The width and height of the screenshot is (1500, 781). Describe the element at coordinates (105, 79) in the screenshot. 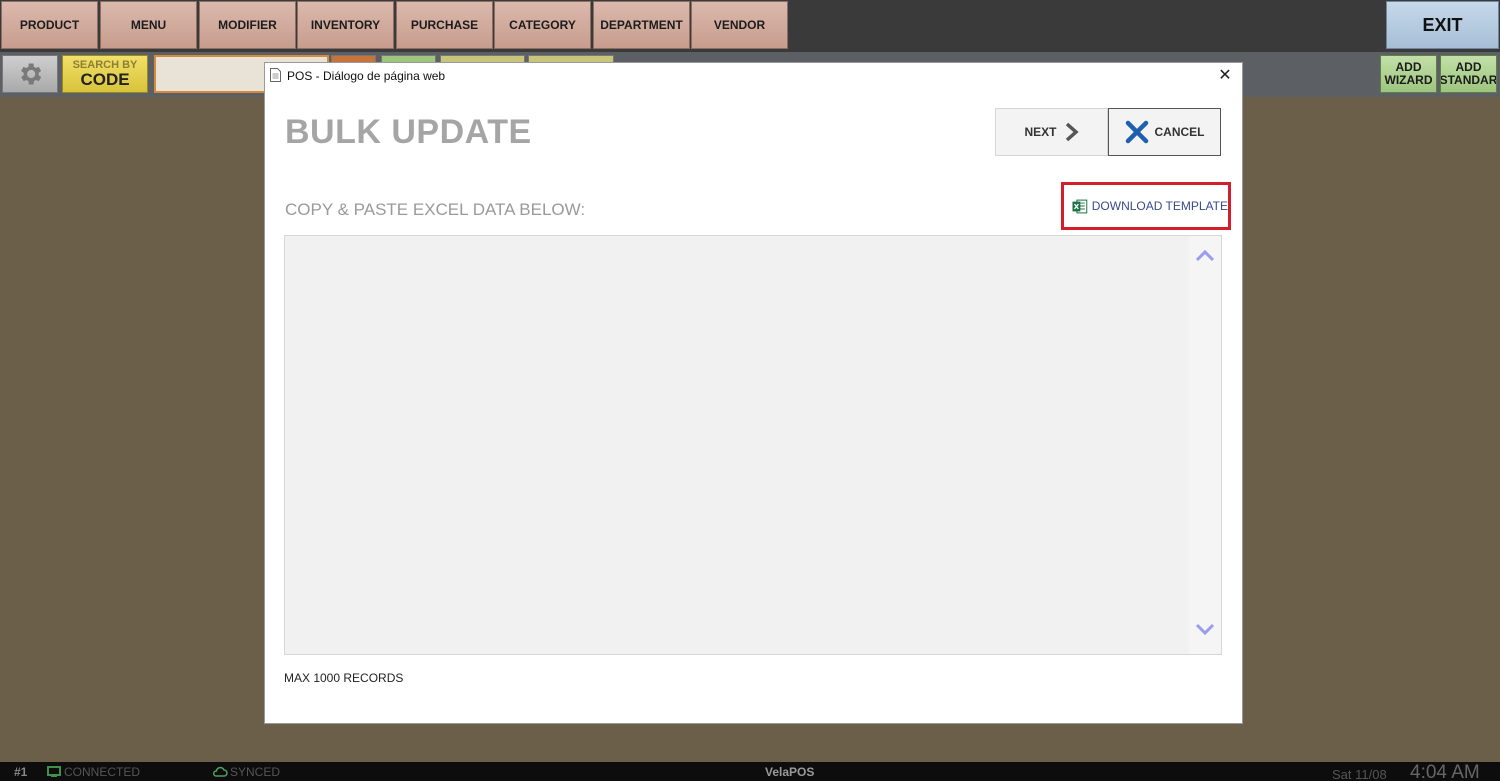

I see `search-by-value: CODE` at that location.